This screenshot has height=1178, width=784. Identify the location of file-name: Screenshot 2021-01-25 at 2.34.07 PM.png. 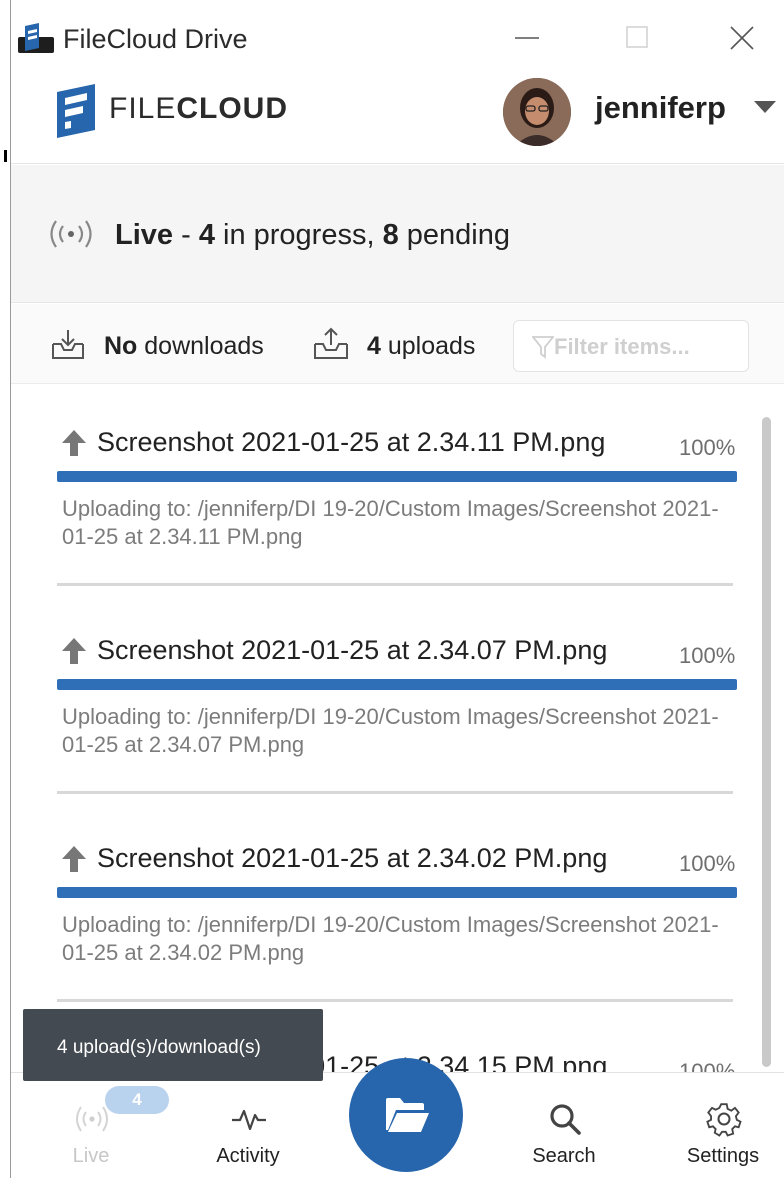
(352, 650).